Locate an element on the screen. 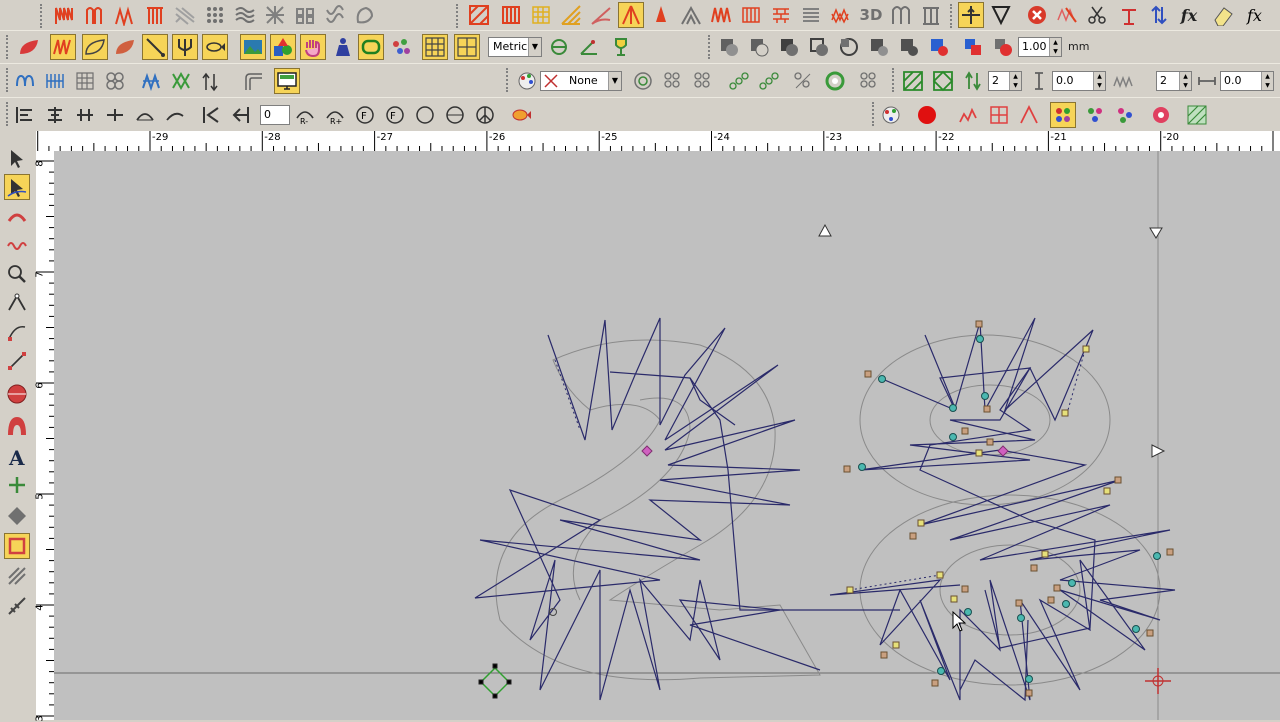  chain-stitch-icon is located at coordinates (115, 81).